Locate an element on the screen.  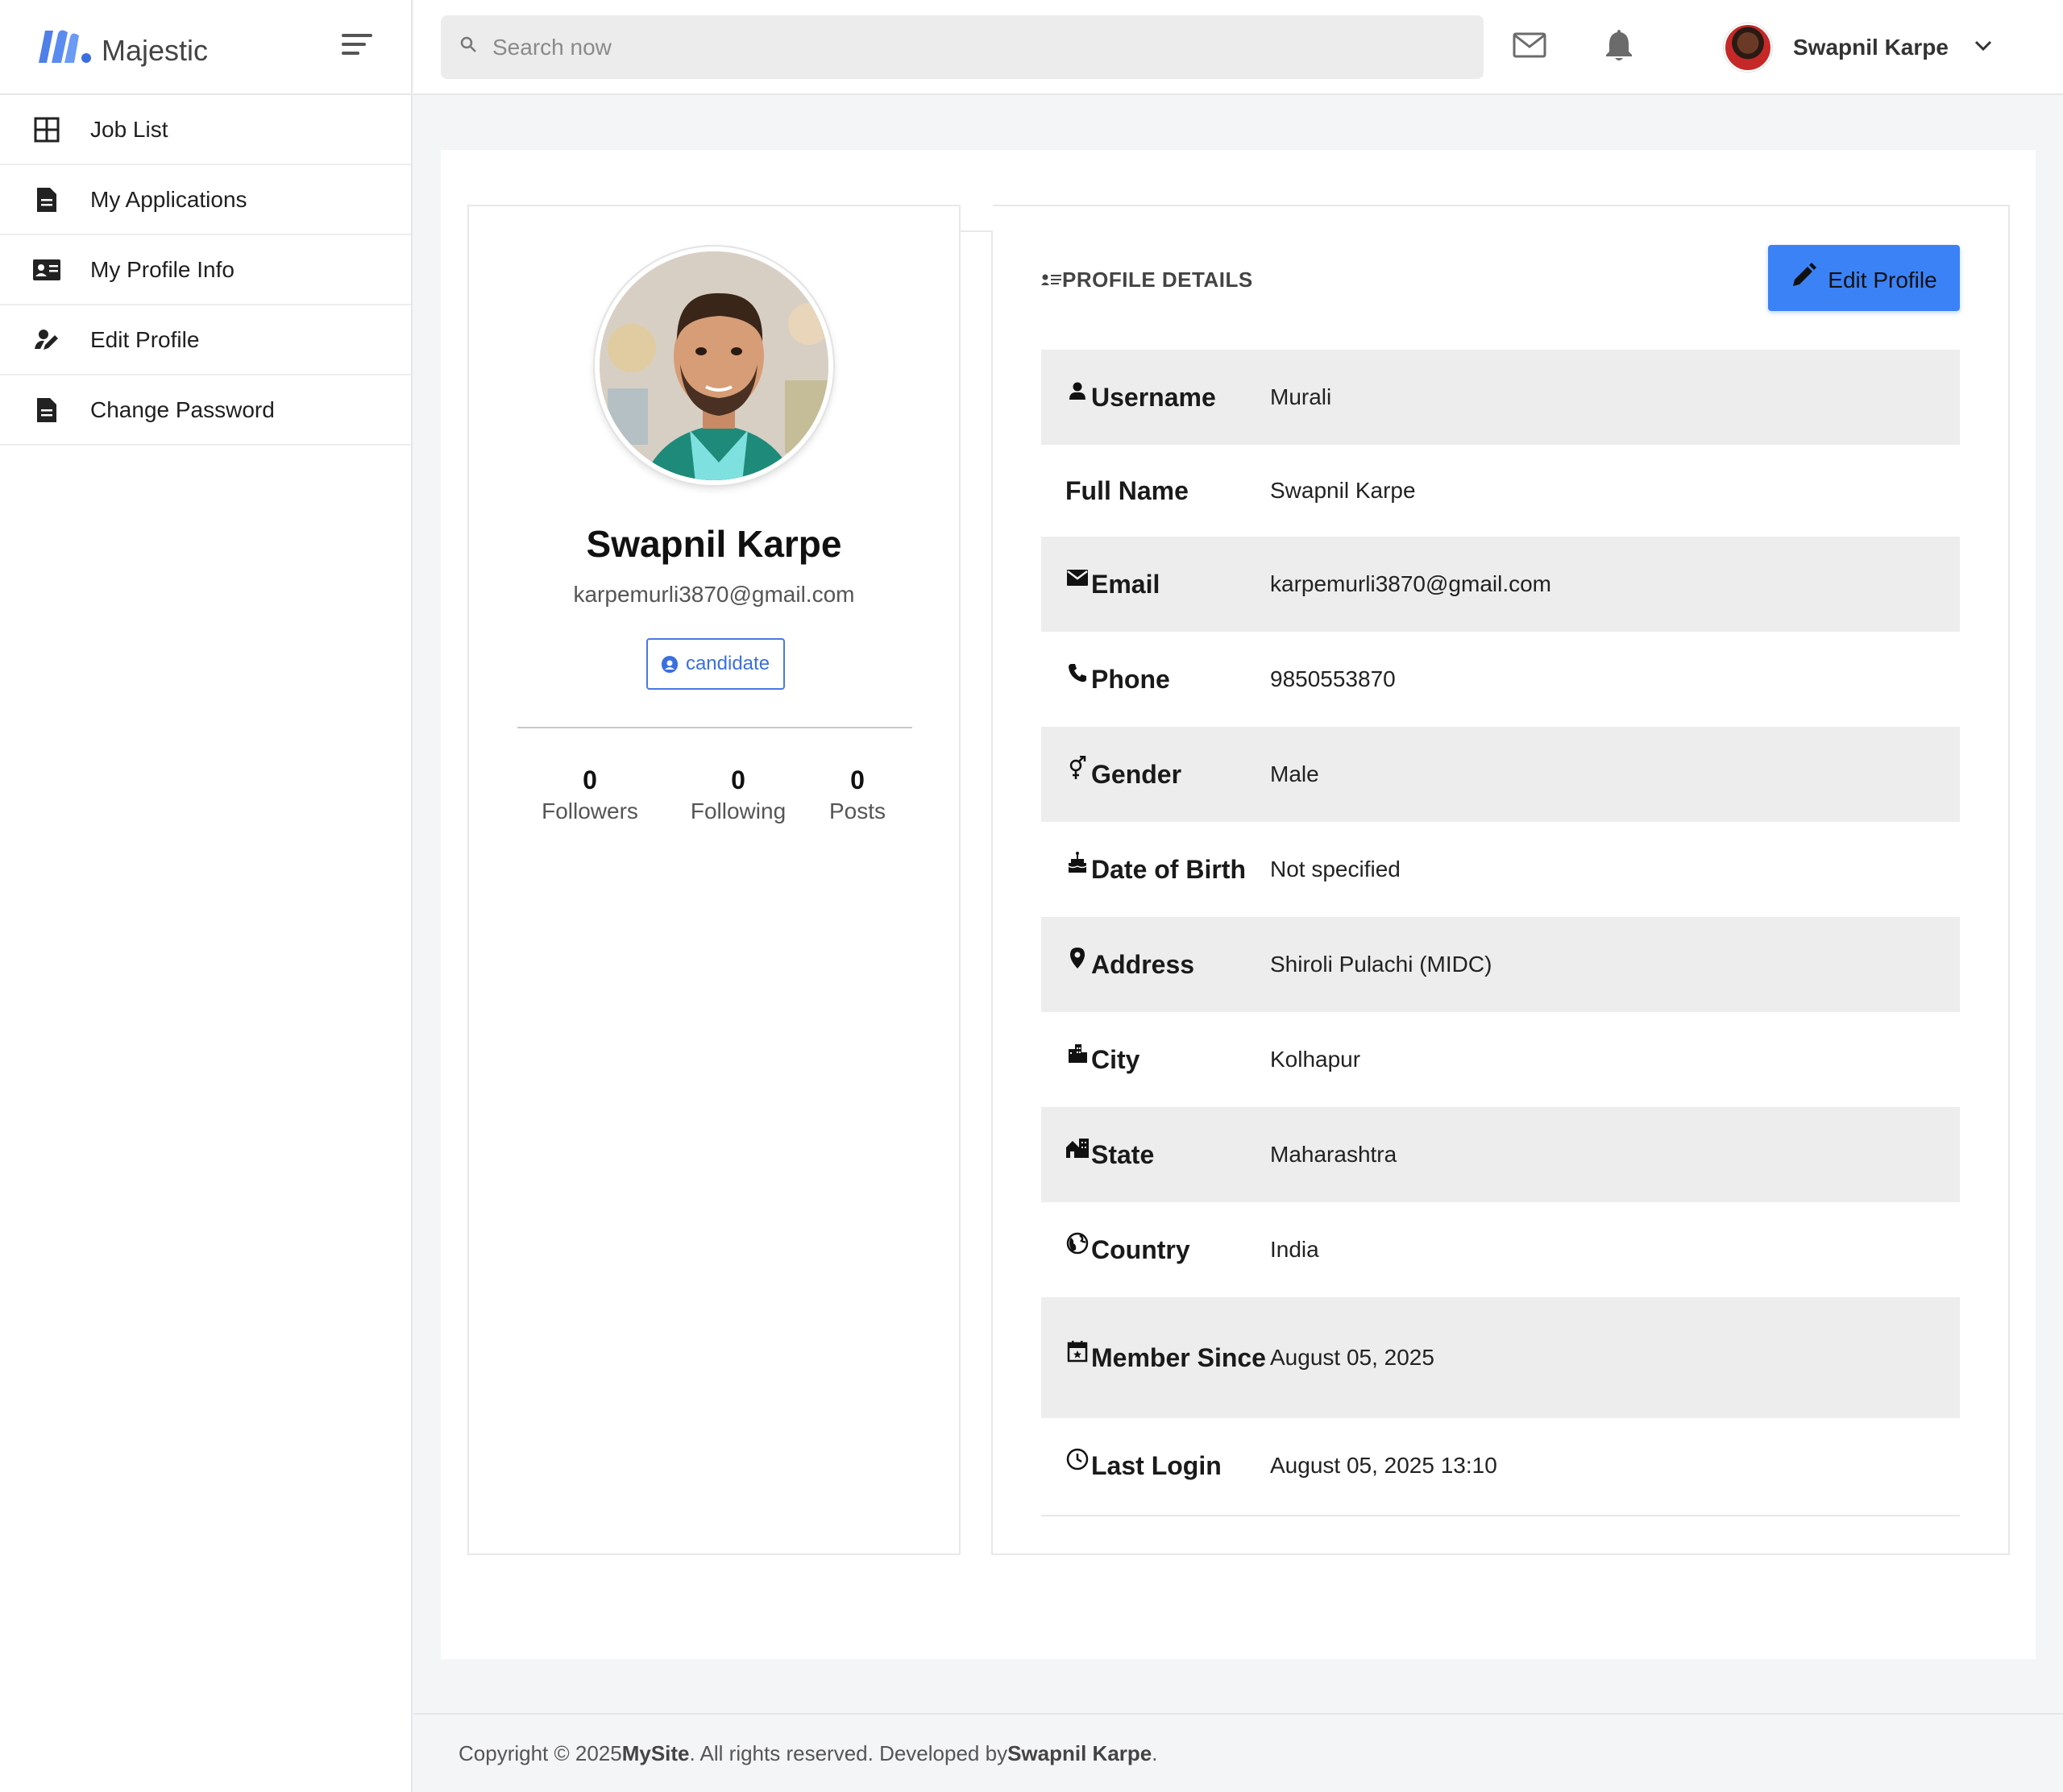
sidebar-item-my-profile-info: My Profile Info is located at coordinates (205, 270).